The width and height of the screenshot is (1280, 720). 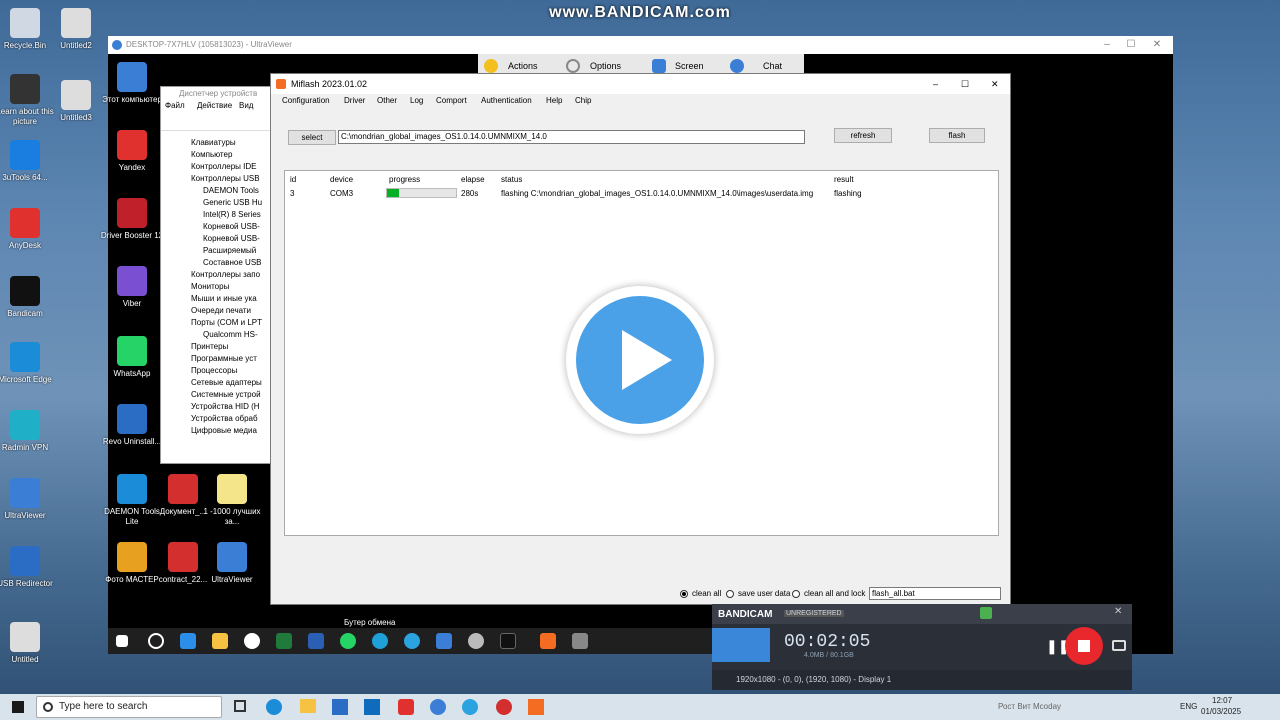 What do you see at coordinates (217, 335) in the screenshot?
I see `device-tree-item: Qualcomm HS-` at bounding box center [217, 335].